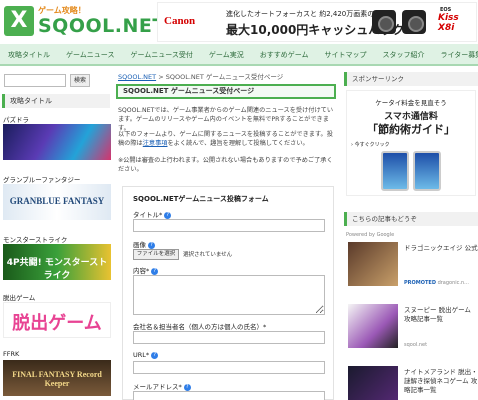 Image resolution: width=478 pixels, height=400 pixels. What do you see at coordinates (411, 79) in the screenshot?
I see `sponsored-heading: スポンサーリンク` at bounding box center [411, 79].